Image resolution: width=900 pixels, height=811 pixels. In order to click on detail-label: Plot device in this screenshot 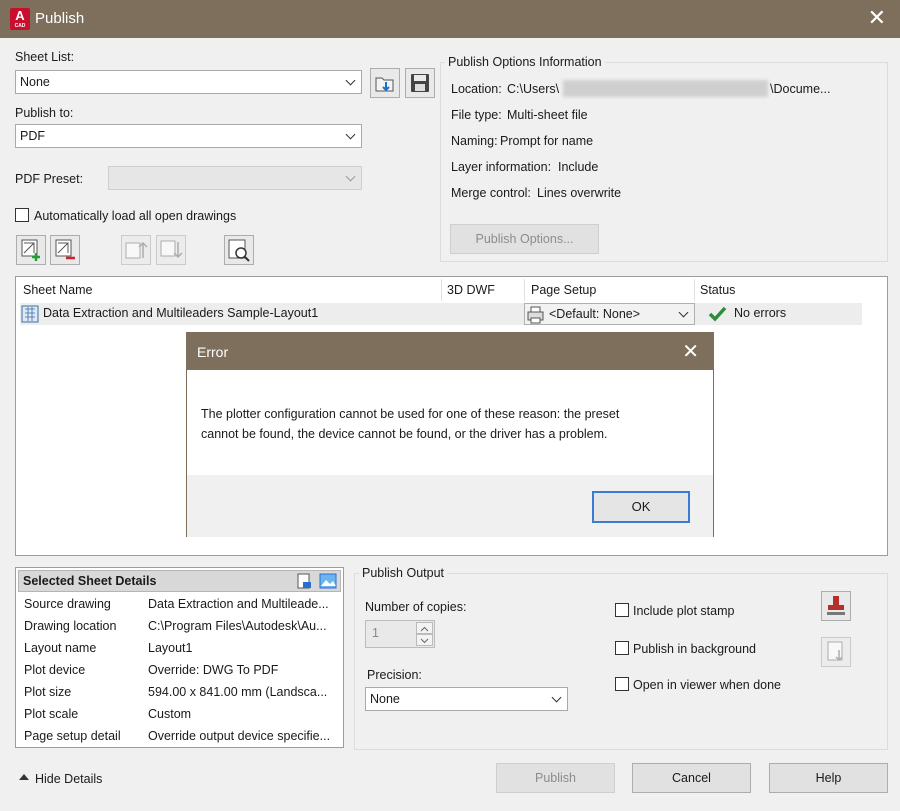, I will do `click(55, 670)`.